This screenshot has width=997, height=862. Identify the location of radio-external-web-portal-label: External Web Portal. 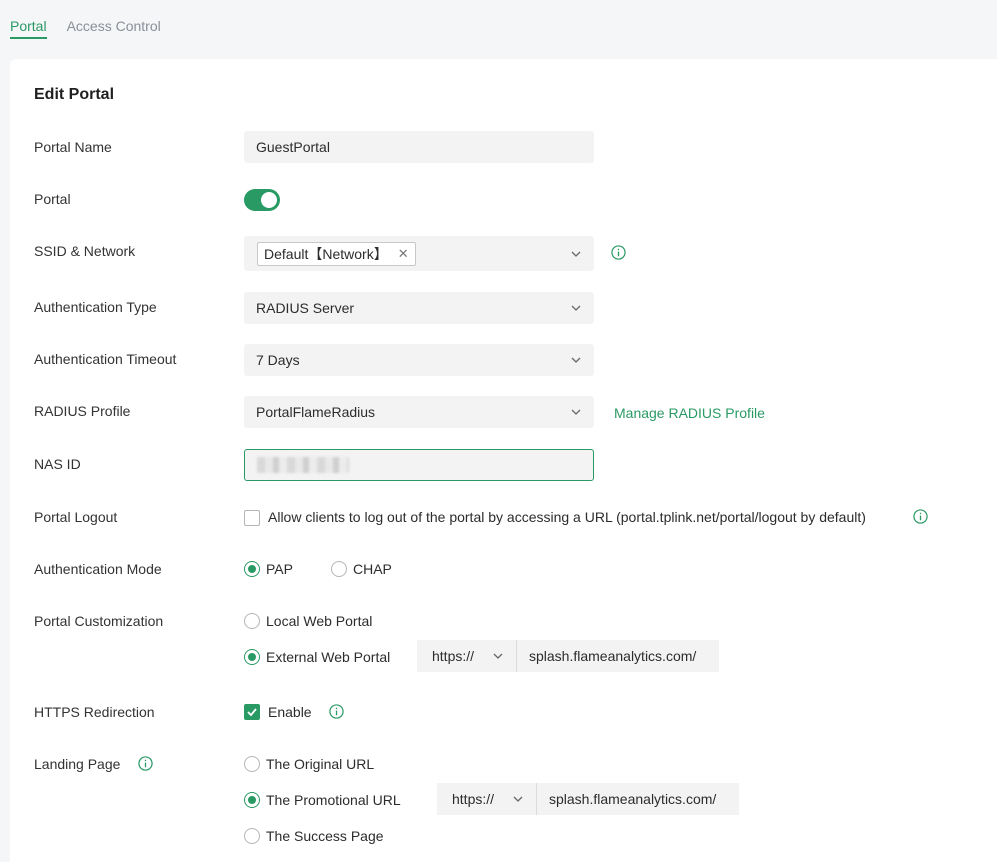
(328, 657).